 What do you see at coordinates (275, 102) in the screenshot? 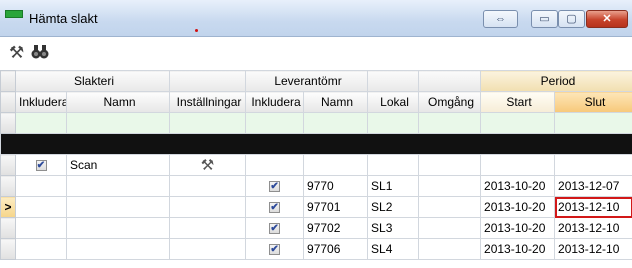
I see `col-header-lev-inkludera: Inkludera` at bounding box center [275, 102].